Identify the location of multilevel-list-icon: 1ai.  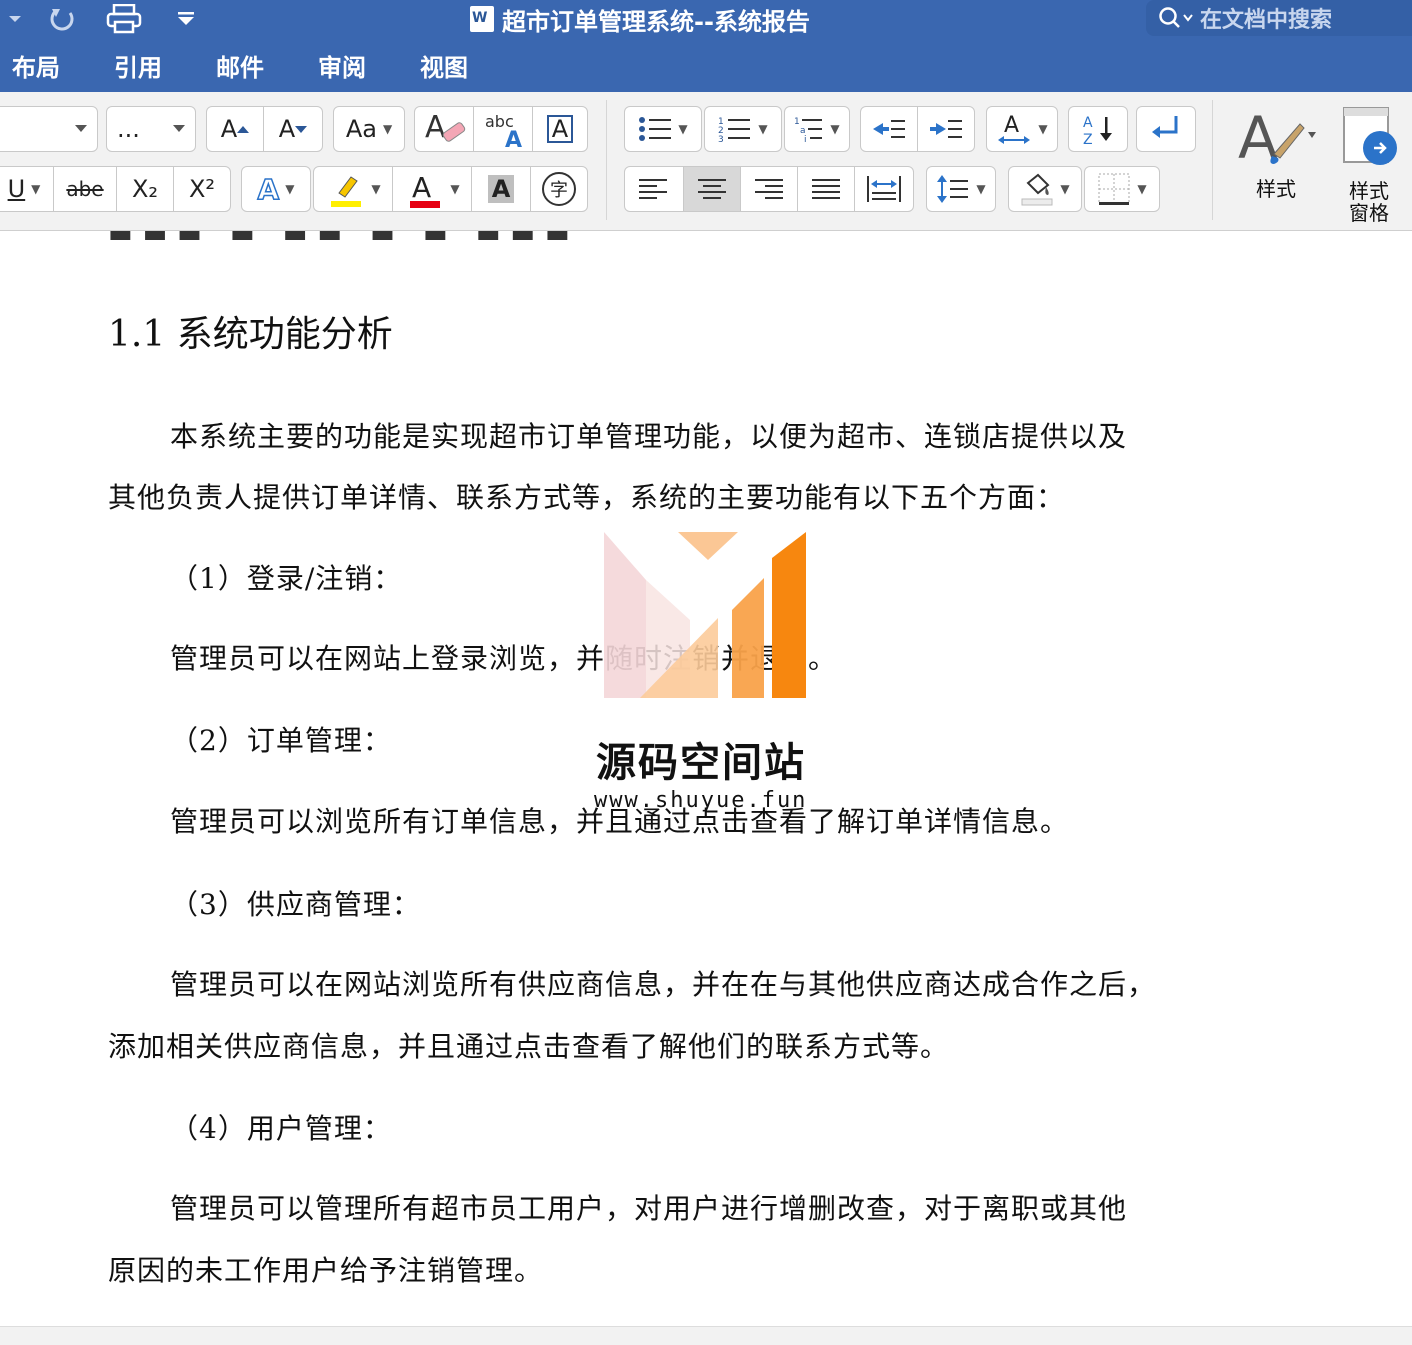
(808, 130).